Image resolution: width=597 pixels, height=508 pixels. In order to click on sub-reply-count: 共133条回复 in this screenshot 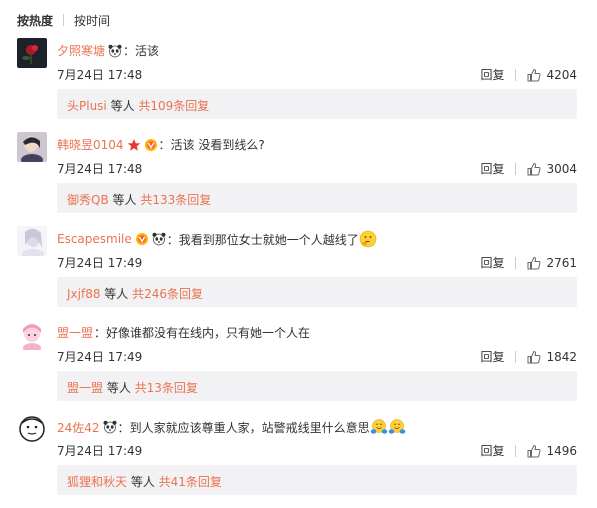, I will do `click(176, 200)`.